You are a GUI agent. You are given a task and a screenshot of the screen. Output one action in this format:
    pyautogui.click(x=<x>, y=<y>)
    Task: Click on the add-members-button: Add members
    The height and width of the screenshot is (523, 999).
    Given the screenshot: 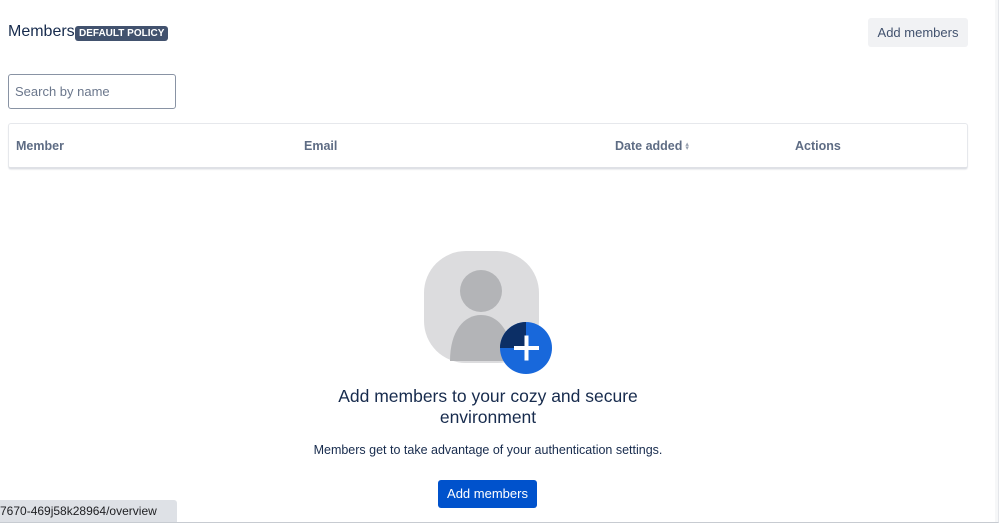 What is the action you would take?
    pyautogui.click(x=918, y=32)
    